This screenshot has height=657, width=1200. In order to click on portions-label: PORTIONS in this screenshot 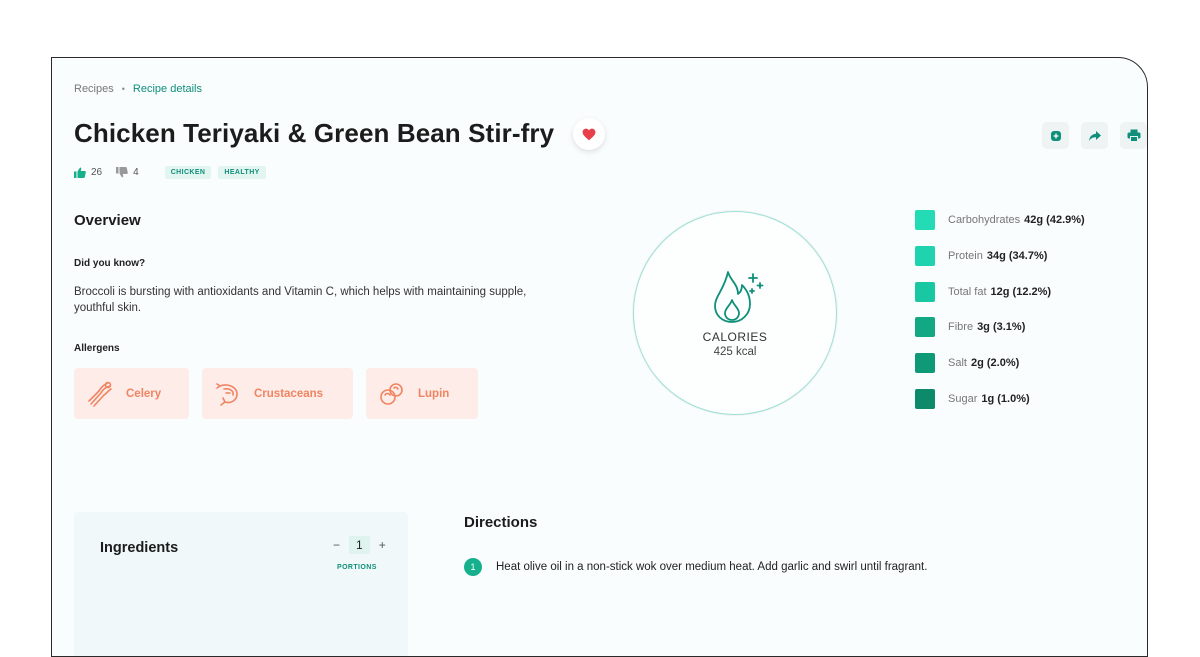, I will do `click(357, 567)`.